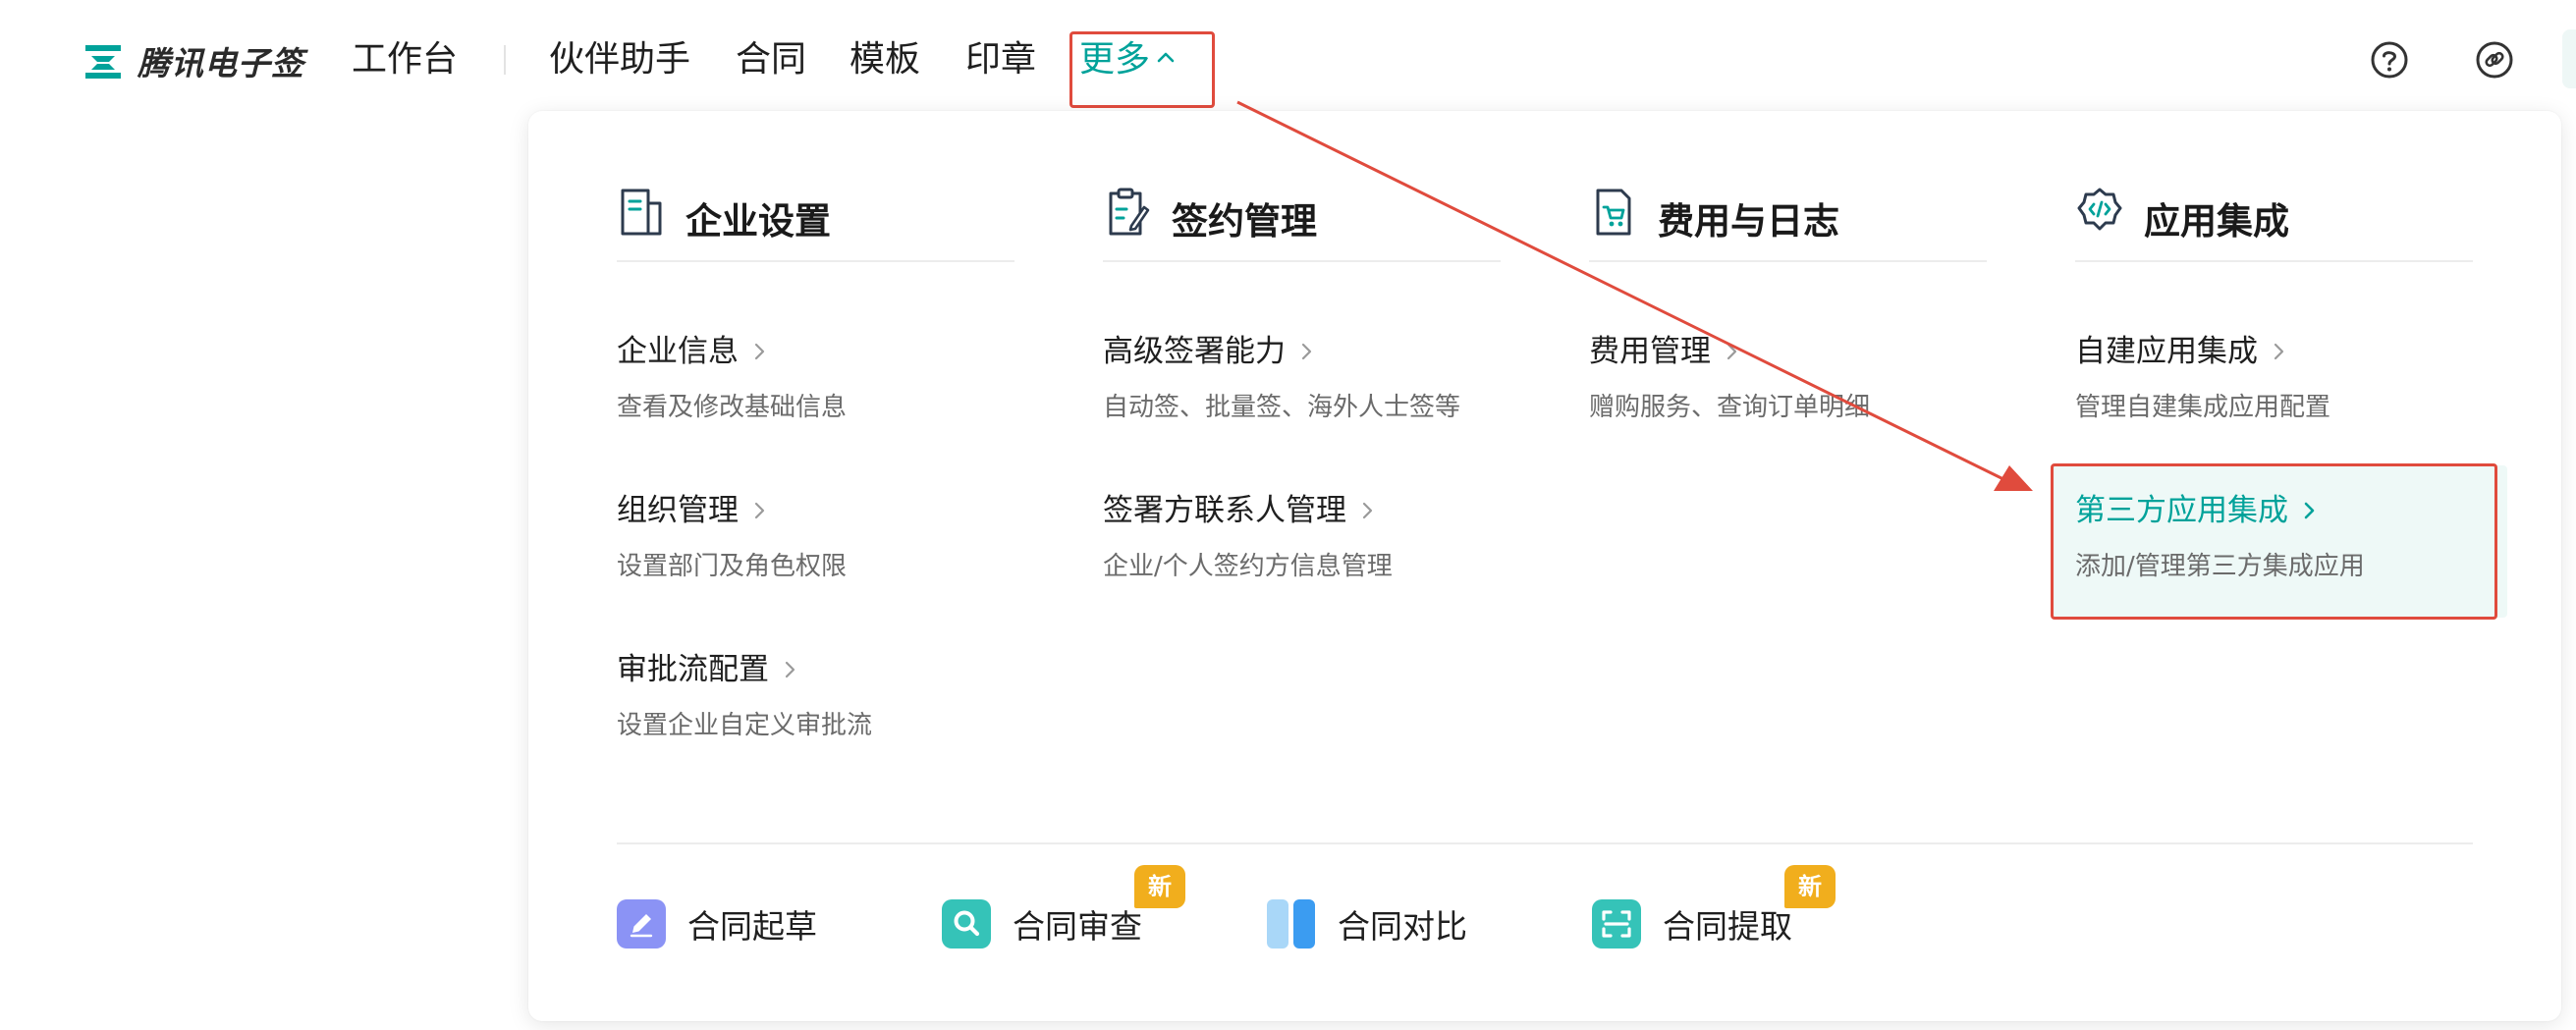 The width and height of the screenshot is (2576, 1030). Describe the element at coordinates (833, 378) in the screenshot. I see `menu-item-enterprise-info: 企业信息 查看及修改基础信息` at that location.